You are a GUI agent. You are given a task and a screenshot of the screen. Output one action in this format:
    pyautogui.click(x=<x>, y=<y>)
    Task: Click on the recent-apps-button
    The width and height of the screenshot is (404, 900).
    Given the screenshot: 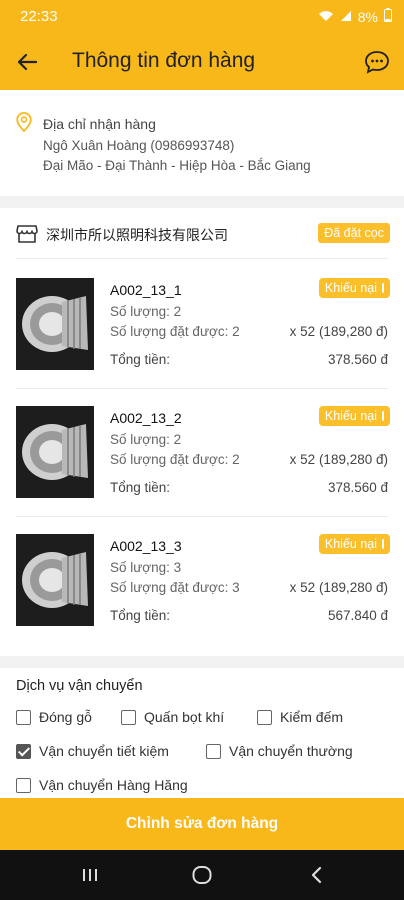 What is the action you would take?
    pyautogui.click(x=90, y=875)
    